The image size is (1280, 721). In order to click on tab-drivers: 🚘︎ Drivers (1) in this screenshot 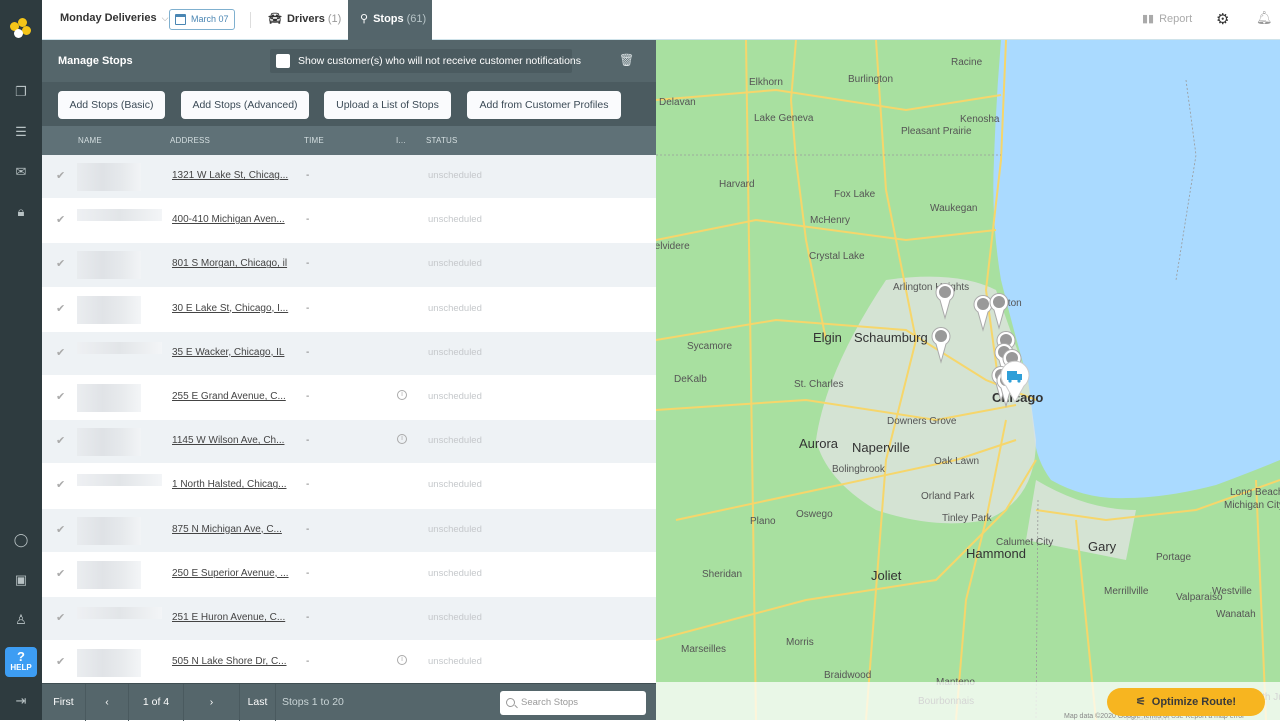, I will do `click(304, 20)`.